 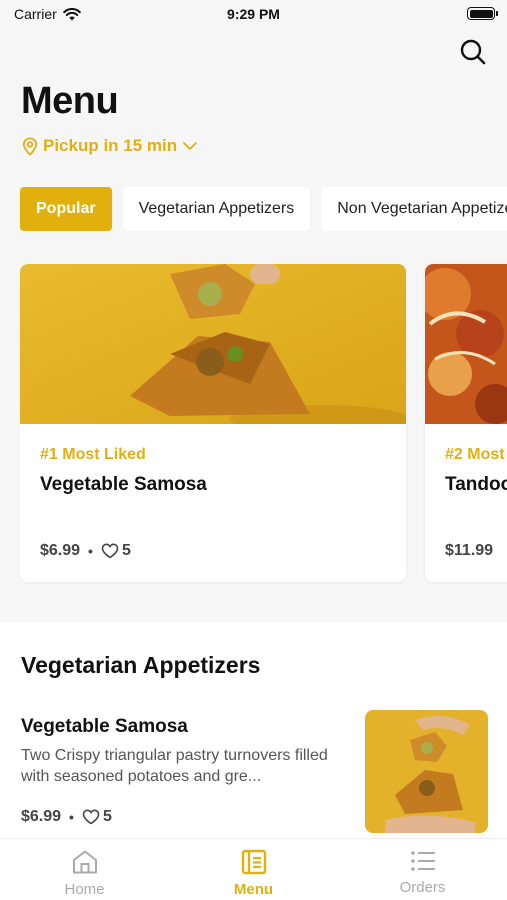 What do you see at coordinates (66, 817) in the screenshot?
I see `item-meta: $6.99 • 5` at bounding box center [66, 817].